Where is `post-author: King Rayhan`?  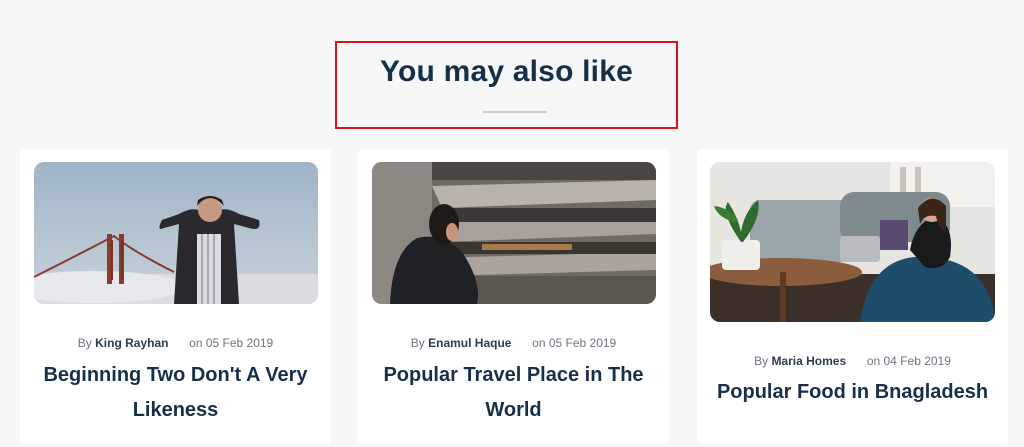 post-author: King Rayhan is located at coordinates (131, 343).